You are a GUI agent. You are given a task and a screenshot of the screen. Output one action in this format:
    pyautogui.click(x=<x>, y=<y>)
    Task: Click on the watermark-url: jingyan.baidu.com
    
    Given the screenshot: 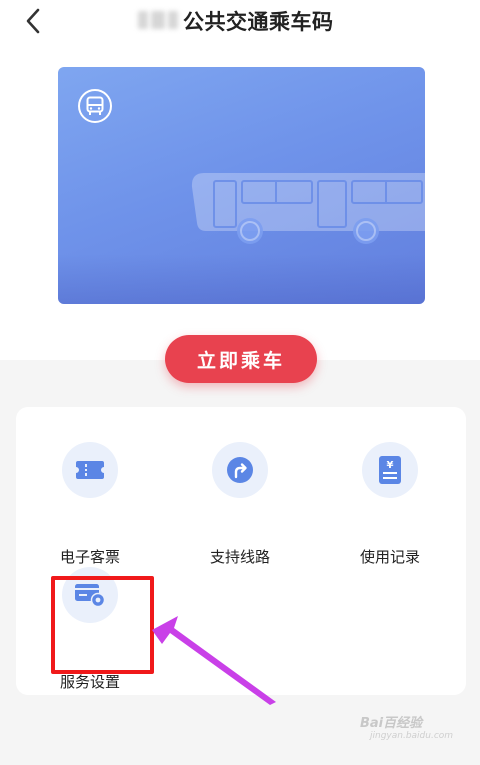 What is the action you would take?
    pyautogui.click(x=412, y=736)
    